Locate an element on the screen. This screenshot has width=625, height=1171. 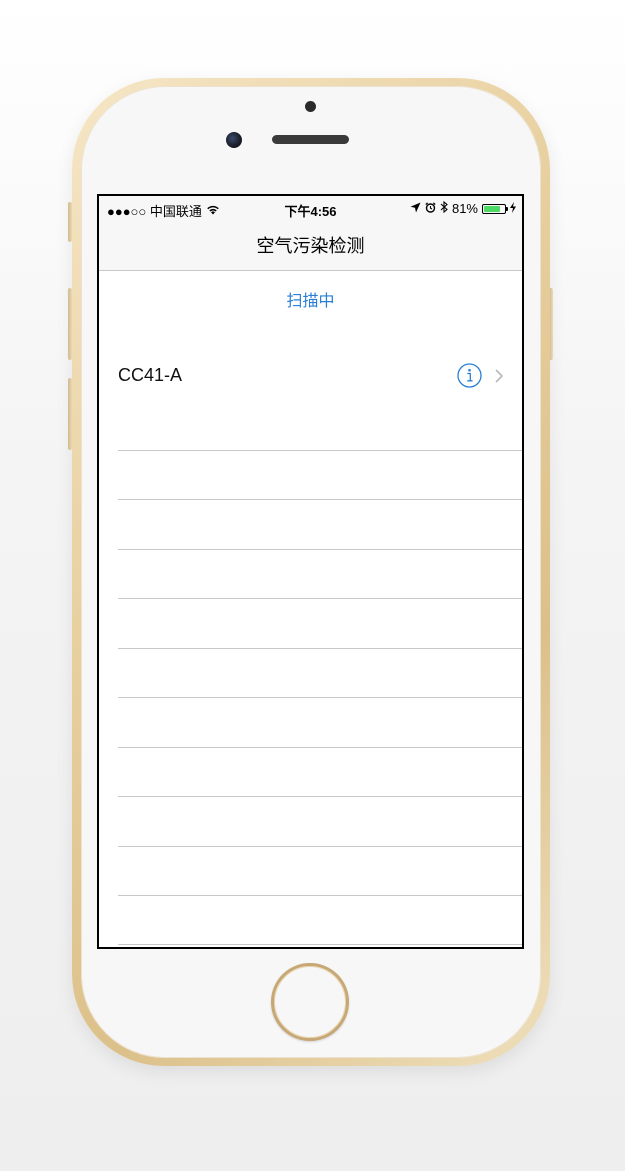
home-button is located at coordinates (310, 1002).